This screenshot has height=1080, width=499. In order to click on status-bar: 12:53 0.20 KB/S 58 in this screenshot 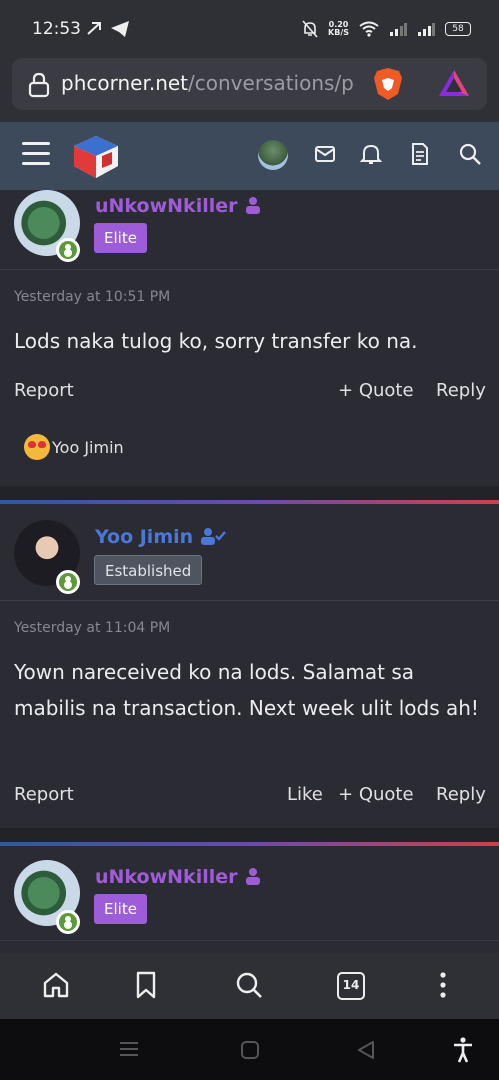, I will do `click(249, 29)`.